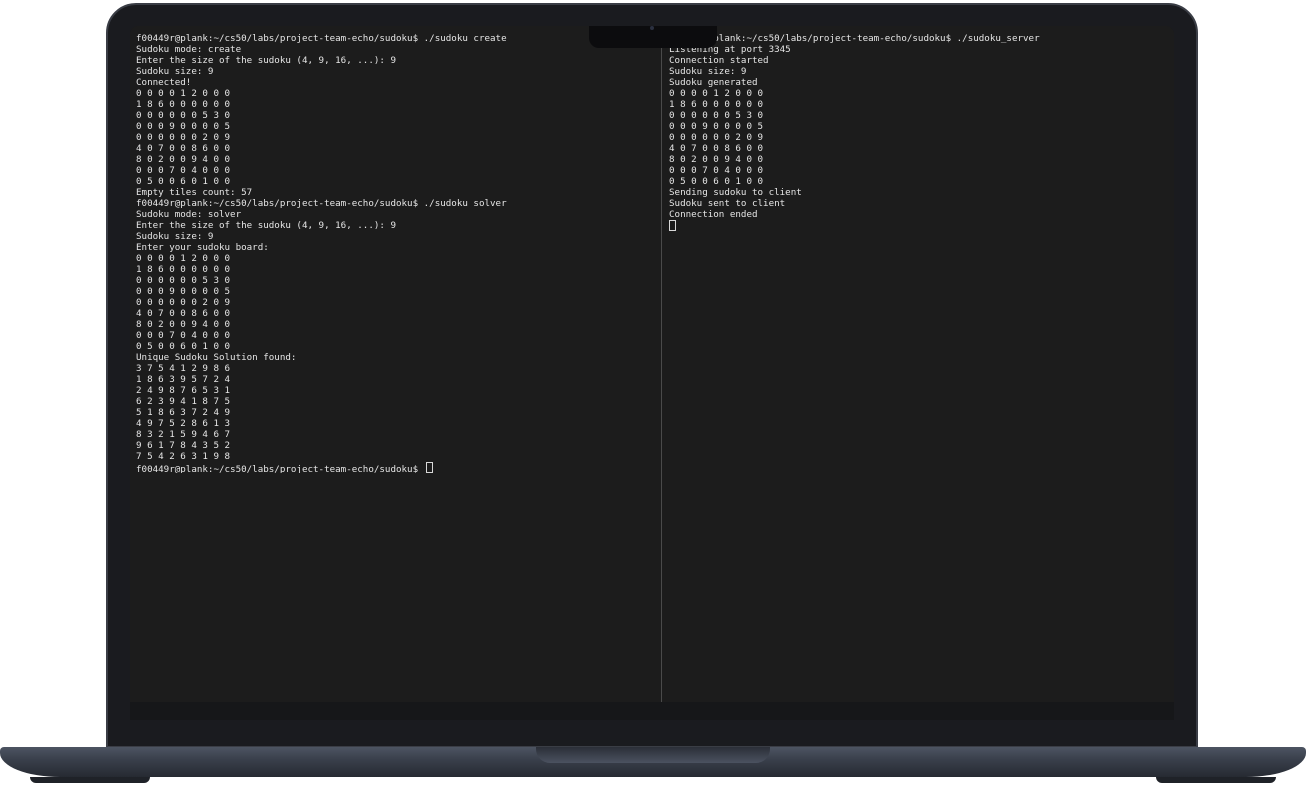  What do you see at coordinates (735, 192) in the screenshot?
I see `terminal-line: Sending sudoku to client` at bounding box center [735, 192].